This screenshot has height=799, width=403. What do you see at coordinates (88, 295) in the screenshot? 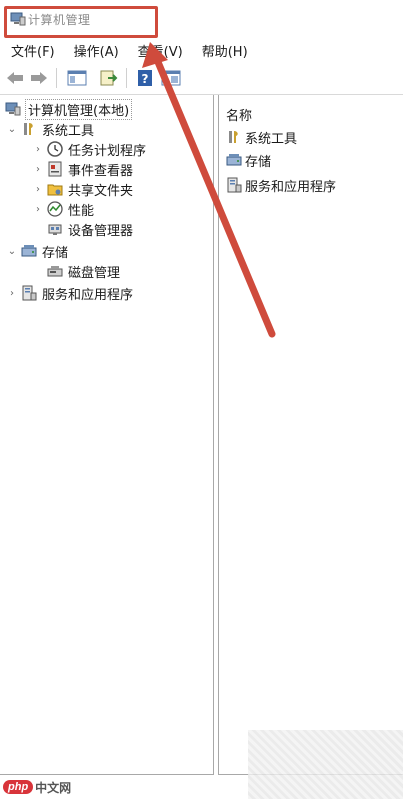
I see `tree-label: 服务和应用程序` at bounding box center [88, 295].